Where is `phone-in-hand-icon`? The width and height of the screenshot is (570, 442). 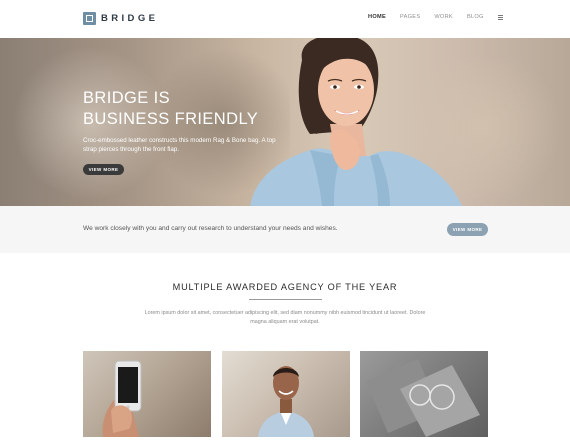 phone-in-hand-icon is located at coordinates (122, 398).